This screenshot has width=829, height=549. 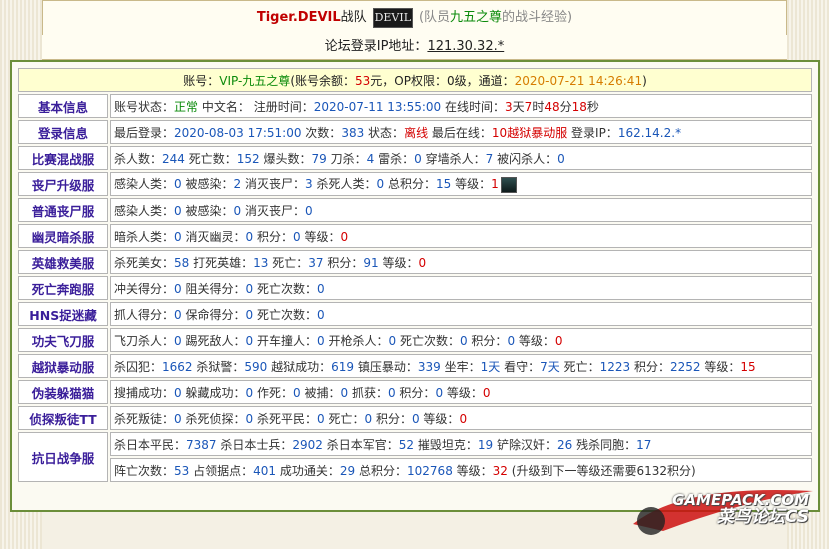 I want to click on stat-value: 1天, so click(x=490, y=366).